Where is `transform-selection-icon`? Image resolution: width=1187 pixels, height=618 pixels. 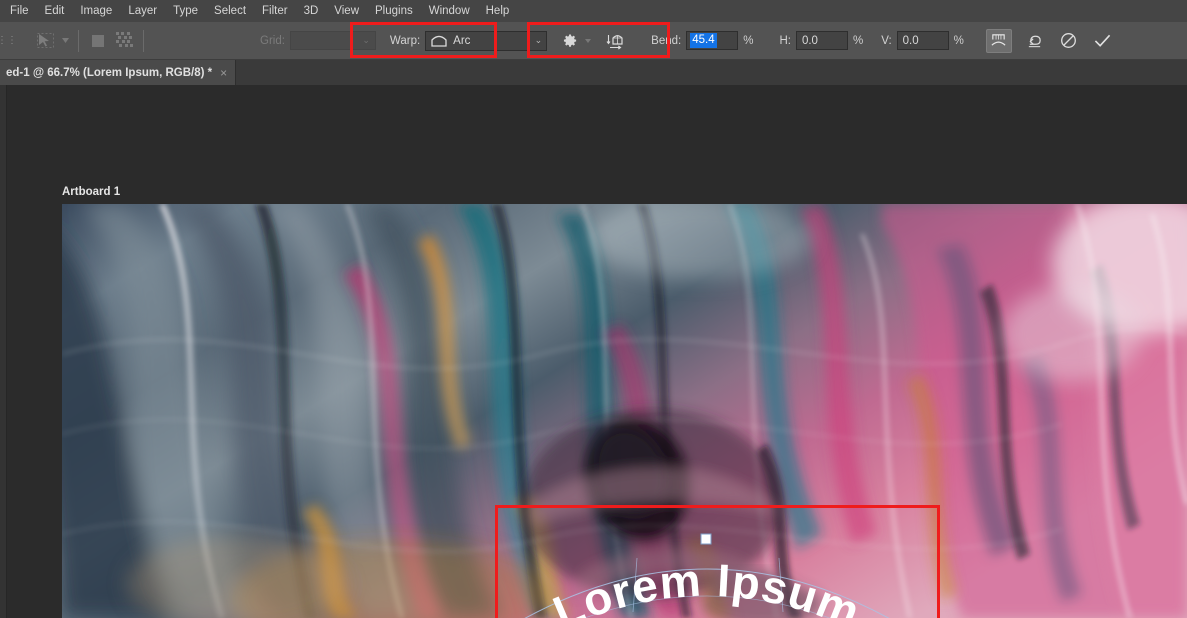
transform-selection-icon is located at coordinates (45, 41).